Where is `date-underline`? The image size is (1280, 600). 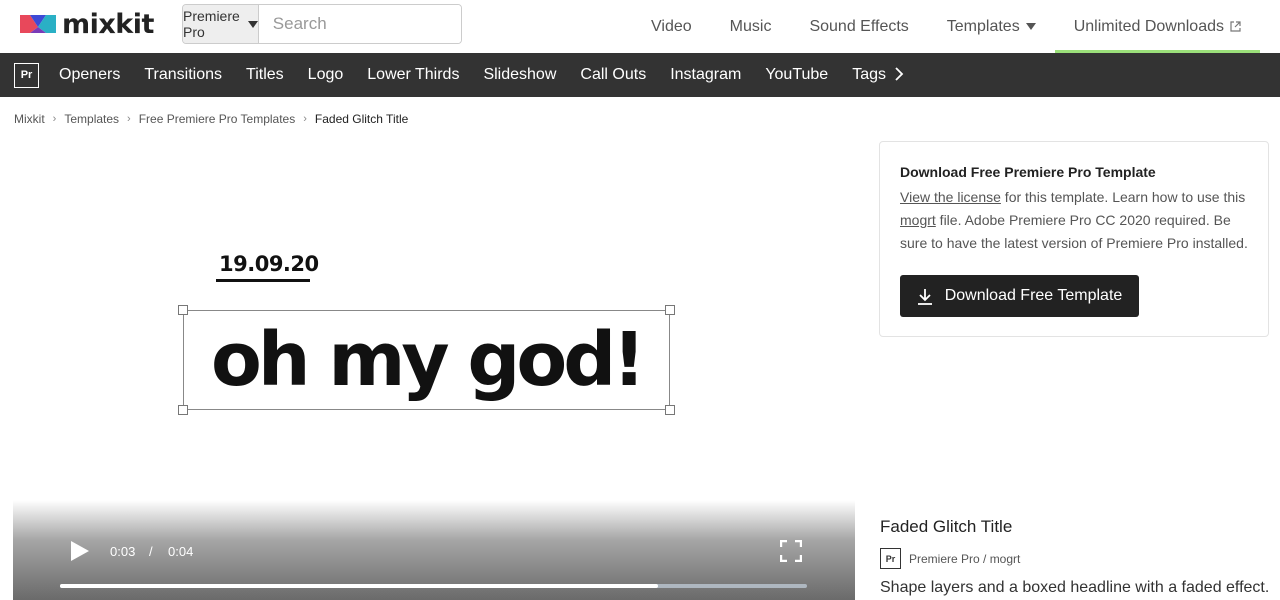 date-underline is located at coordinates (263, 280).